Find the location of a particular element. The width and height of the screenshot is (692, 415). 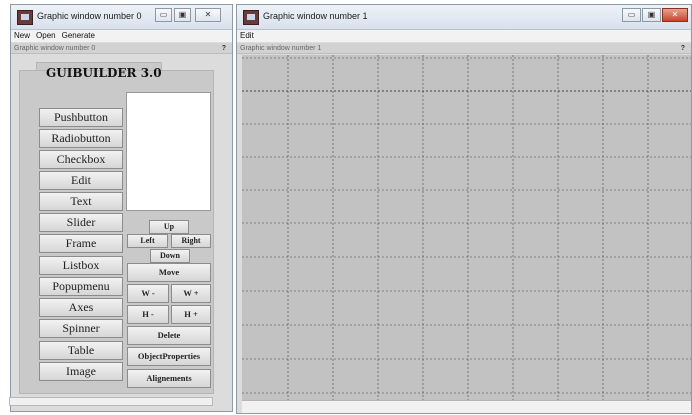

width-decrease-button: W - is located at coordinates (148, 293).